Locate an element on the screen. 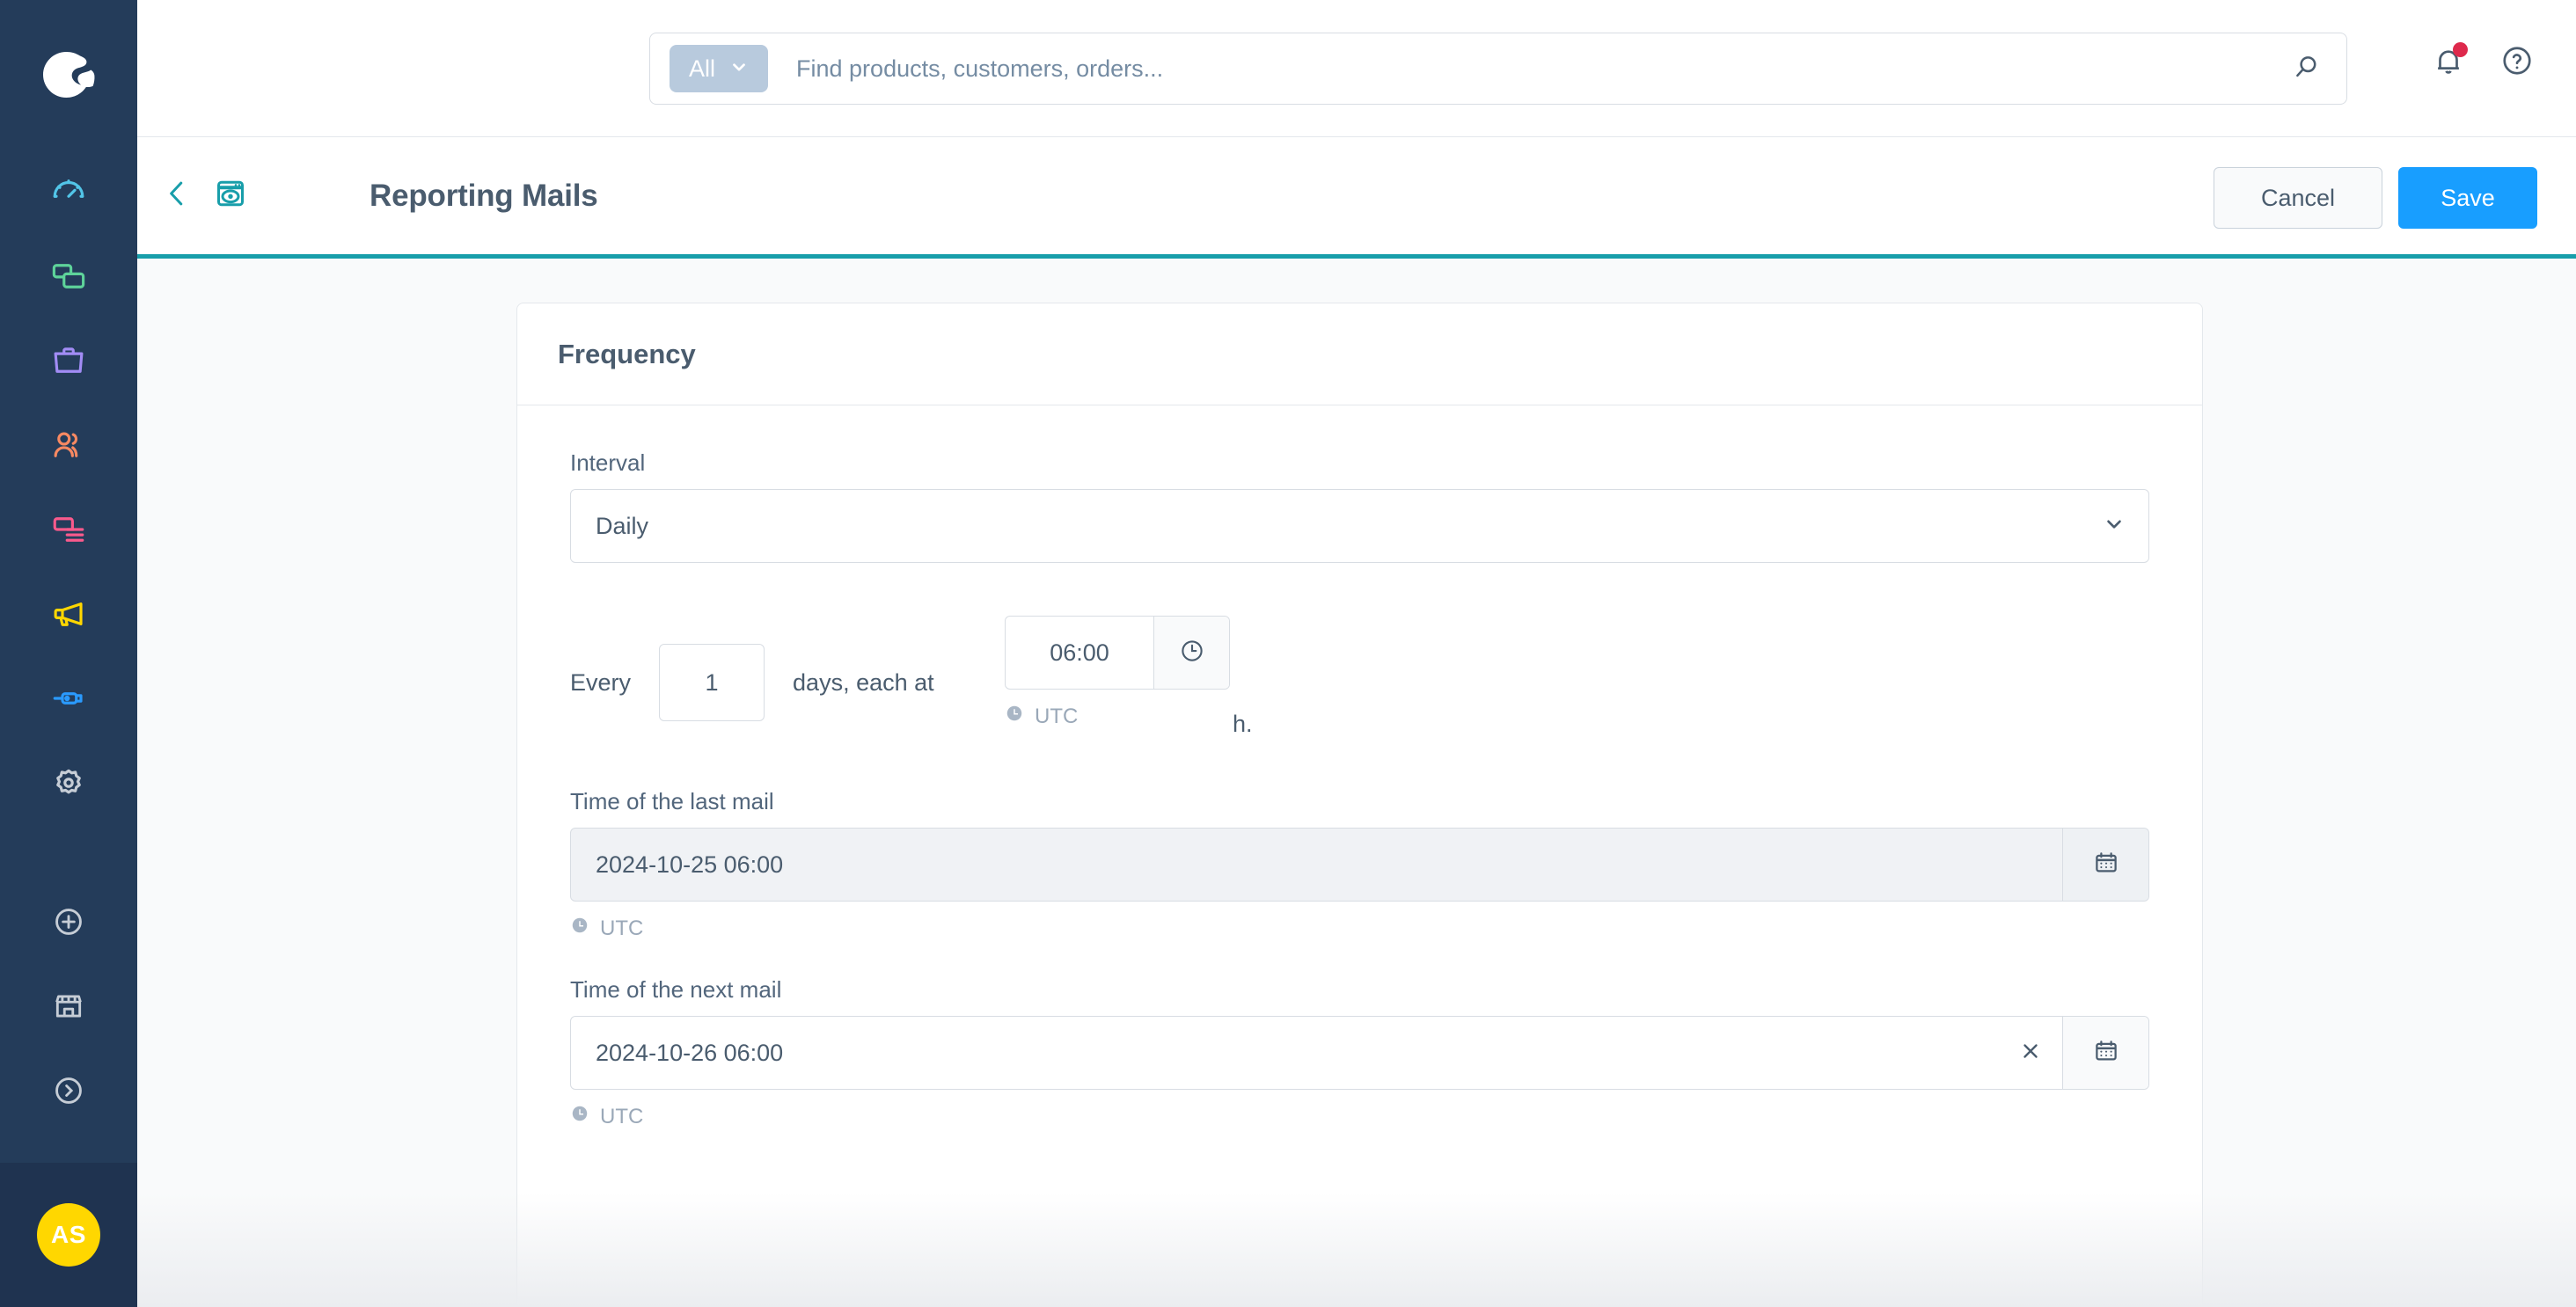 This screenshot has height=1307, width=2576. shopware-logo is located at coordinates (68, 75).